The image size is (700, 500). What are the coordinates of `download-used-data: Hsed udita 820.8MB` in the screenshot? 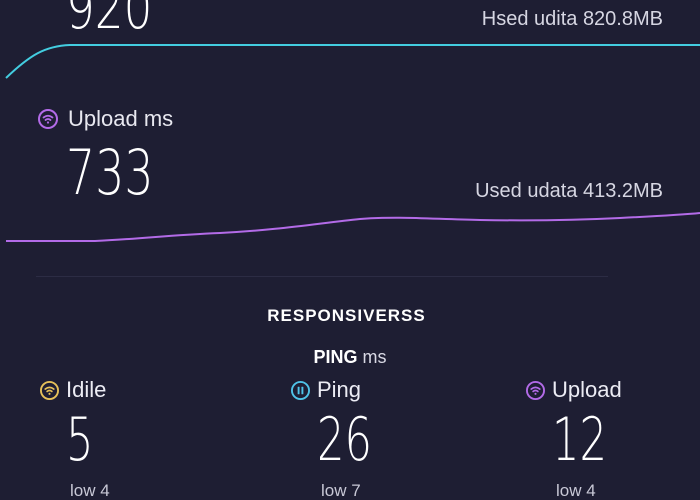 It's located at (572, 19).